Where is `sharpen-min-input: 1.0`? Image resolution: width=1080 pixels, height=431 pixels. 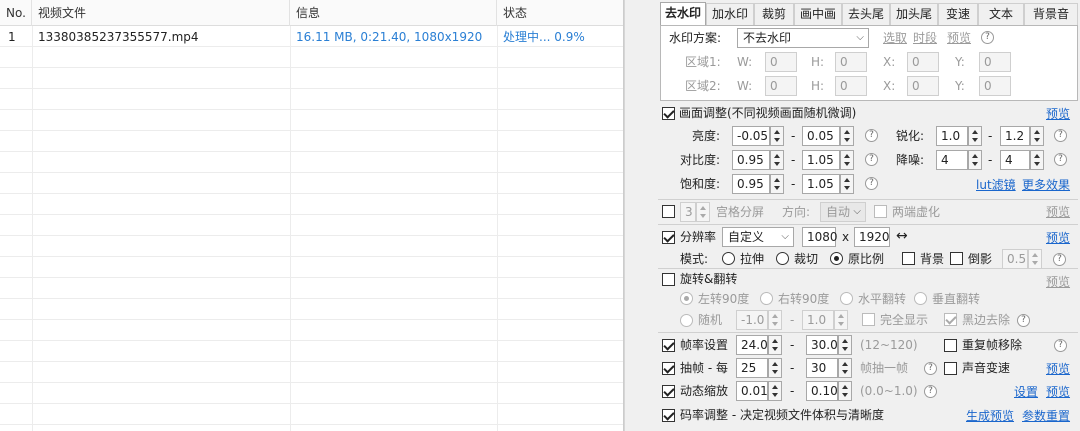
sharpen-min-input: 1.0 is located at coordinates (952, 136).